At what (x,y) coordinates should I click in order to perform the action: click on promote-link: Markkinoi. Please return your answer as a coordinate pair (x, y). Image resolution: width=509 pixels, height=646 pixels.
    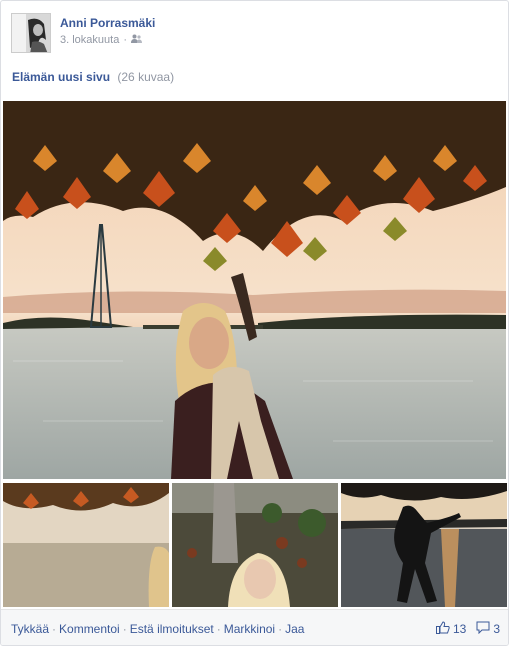
    Looking at the image, I should click on (249, 629).